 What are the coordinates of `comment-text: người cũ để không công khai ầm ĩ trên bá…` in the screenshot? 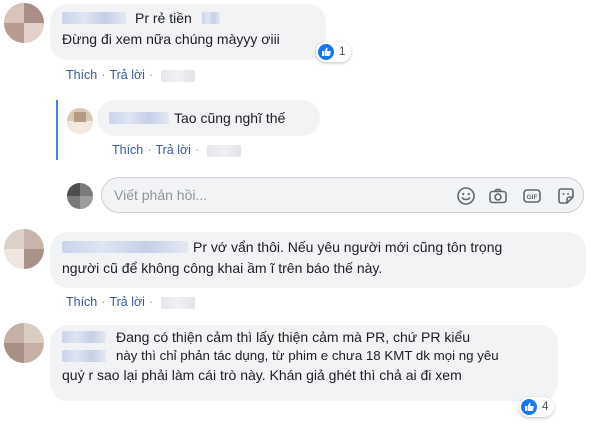 It's located at (222, 268).